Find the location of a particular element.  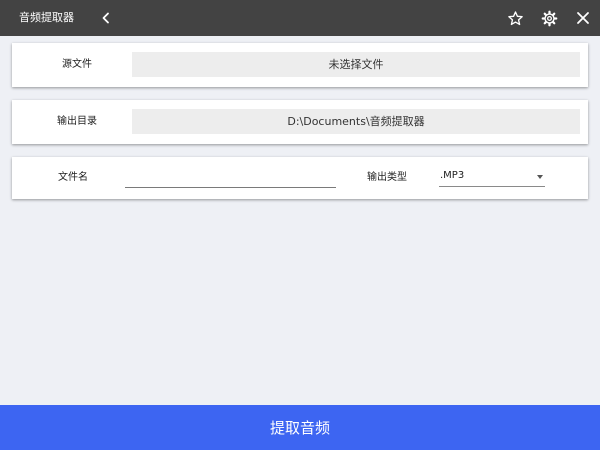

title-bar: 音频提取器 is located at coordinates (300, 18).